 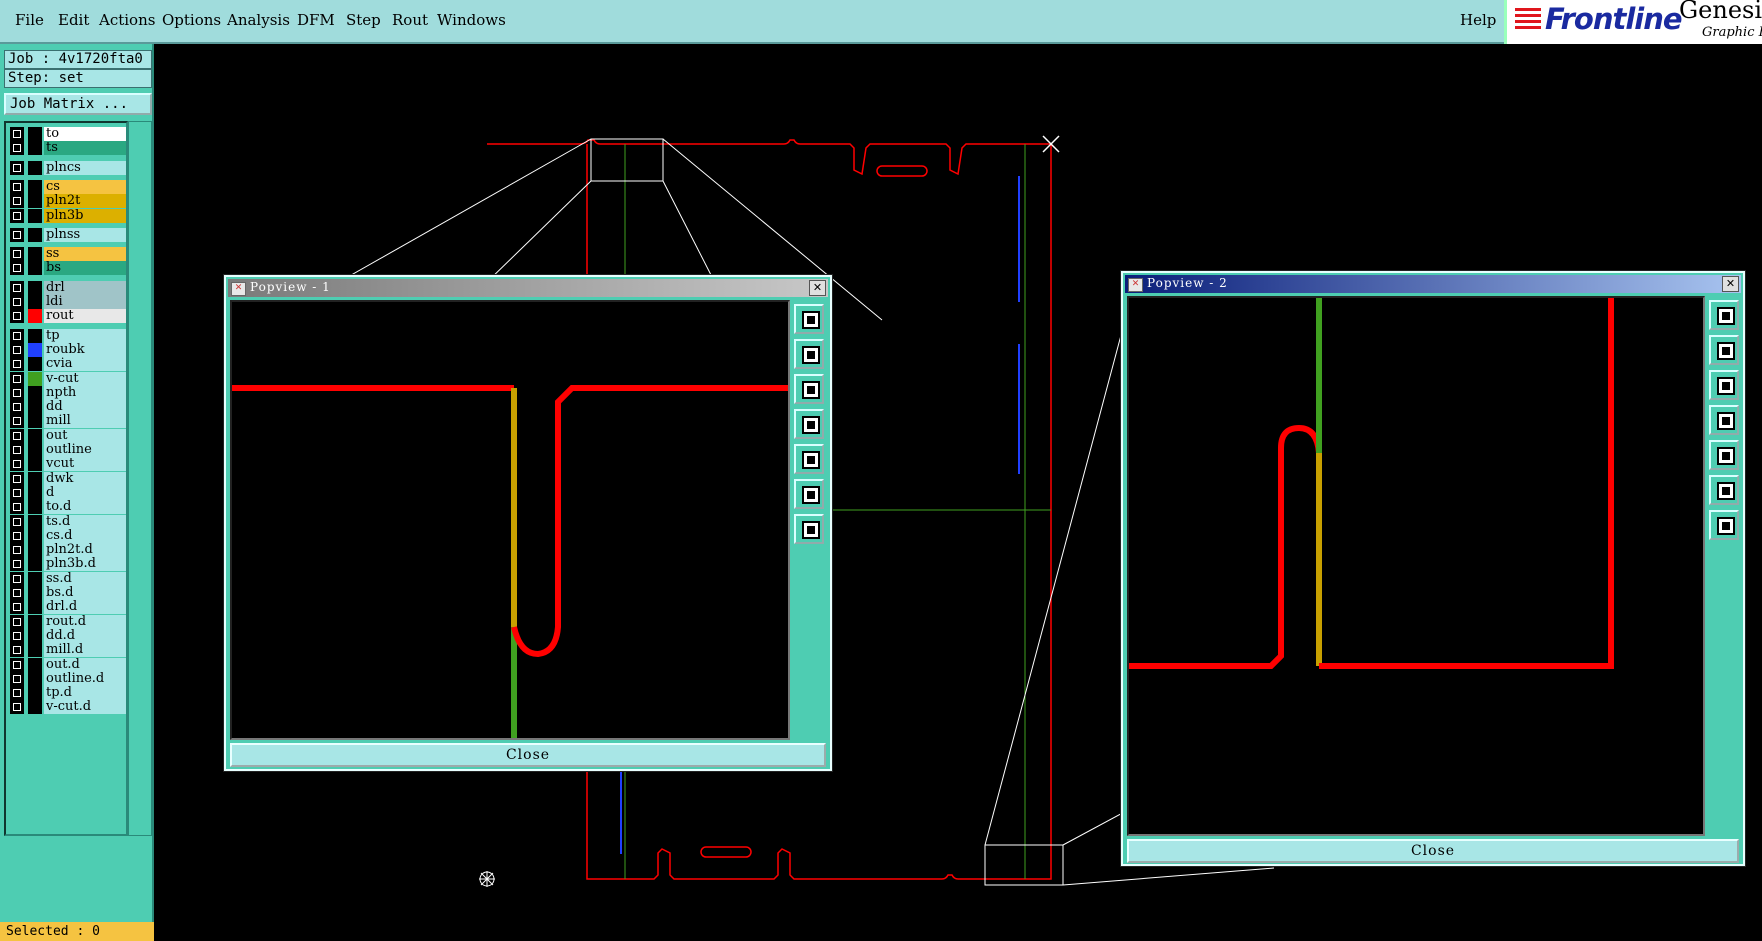 What do you see at coordinates (316, 20) in the screenshot?
I see `menu-dfm: DFM` at bounding box center [316, 20].